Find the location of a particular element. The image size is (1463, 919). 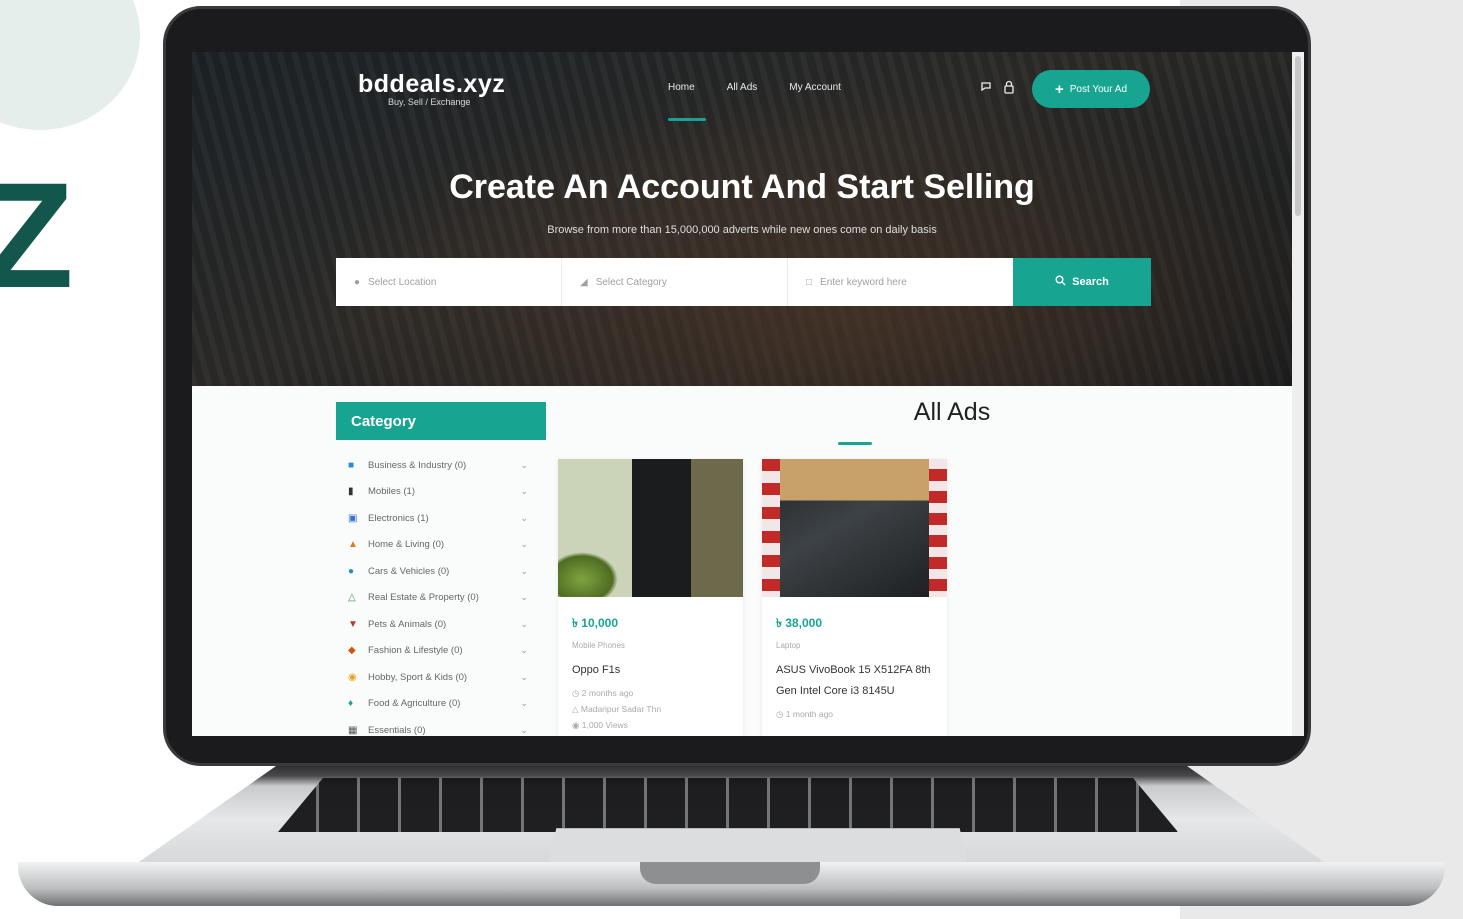

nav-my-account-label: My Account is located at coordinates (815, 87).